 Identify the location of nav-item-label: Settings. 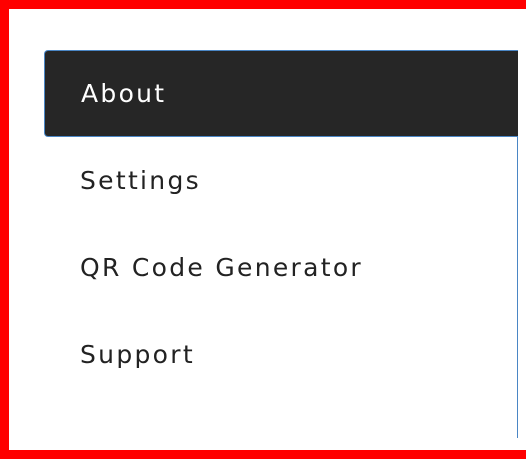
(140, 180).